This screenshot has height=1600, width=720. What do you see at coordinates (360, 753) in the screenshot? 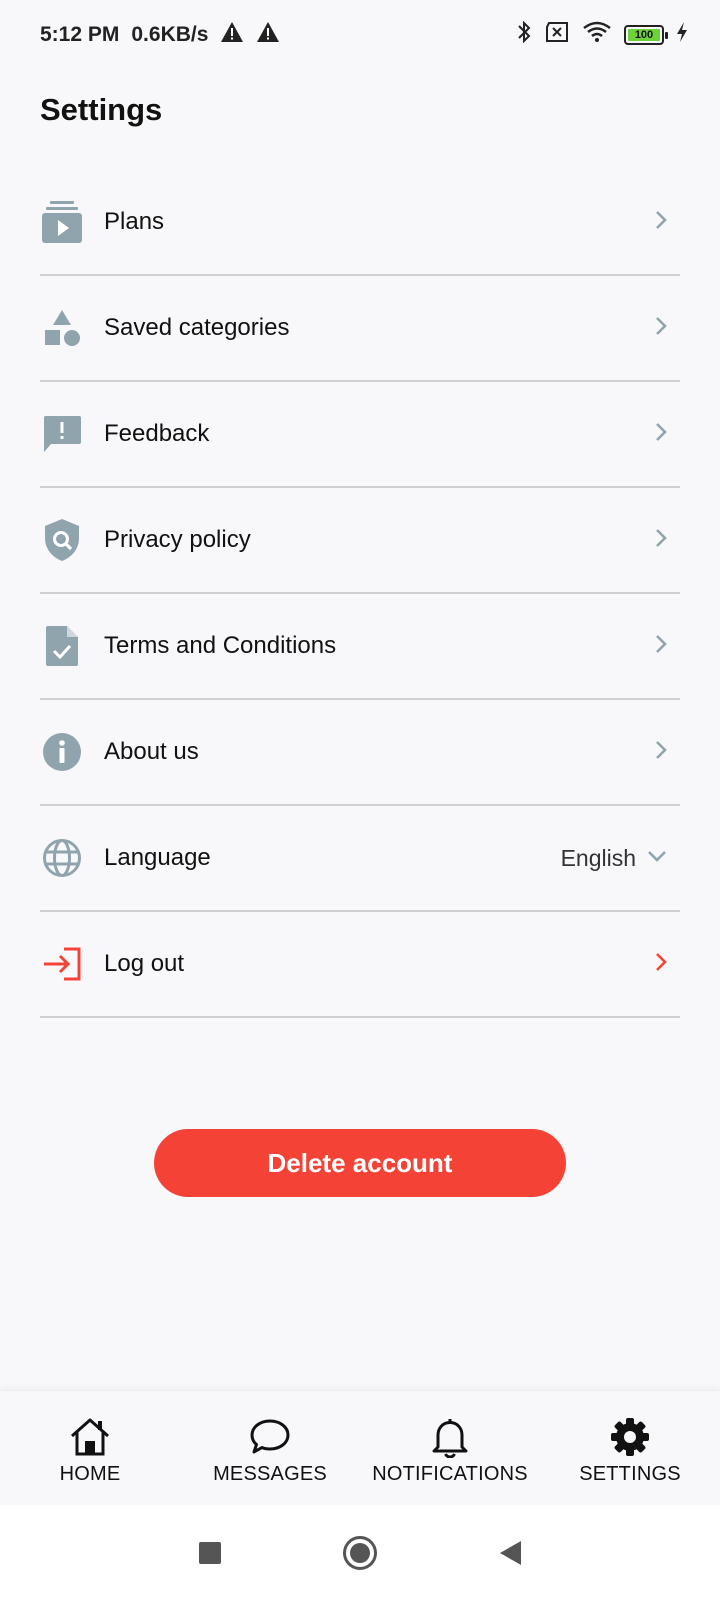
I see `settings-item-about-us: About us` at bounding box center [360, 753].